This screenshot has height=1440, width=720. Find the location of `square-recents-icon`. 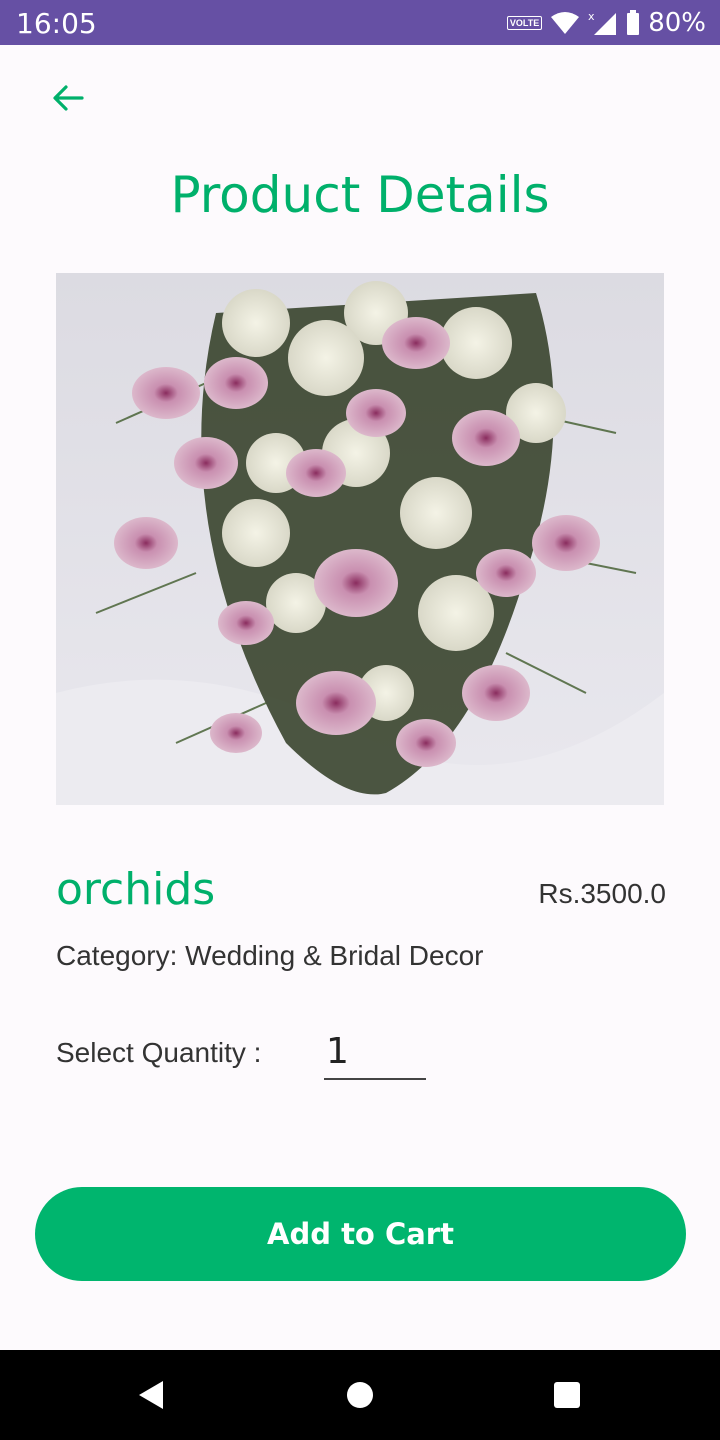

square-recents-icon is located at coordinates (567, 1395).